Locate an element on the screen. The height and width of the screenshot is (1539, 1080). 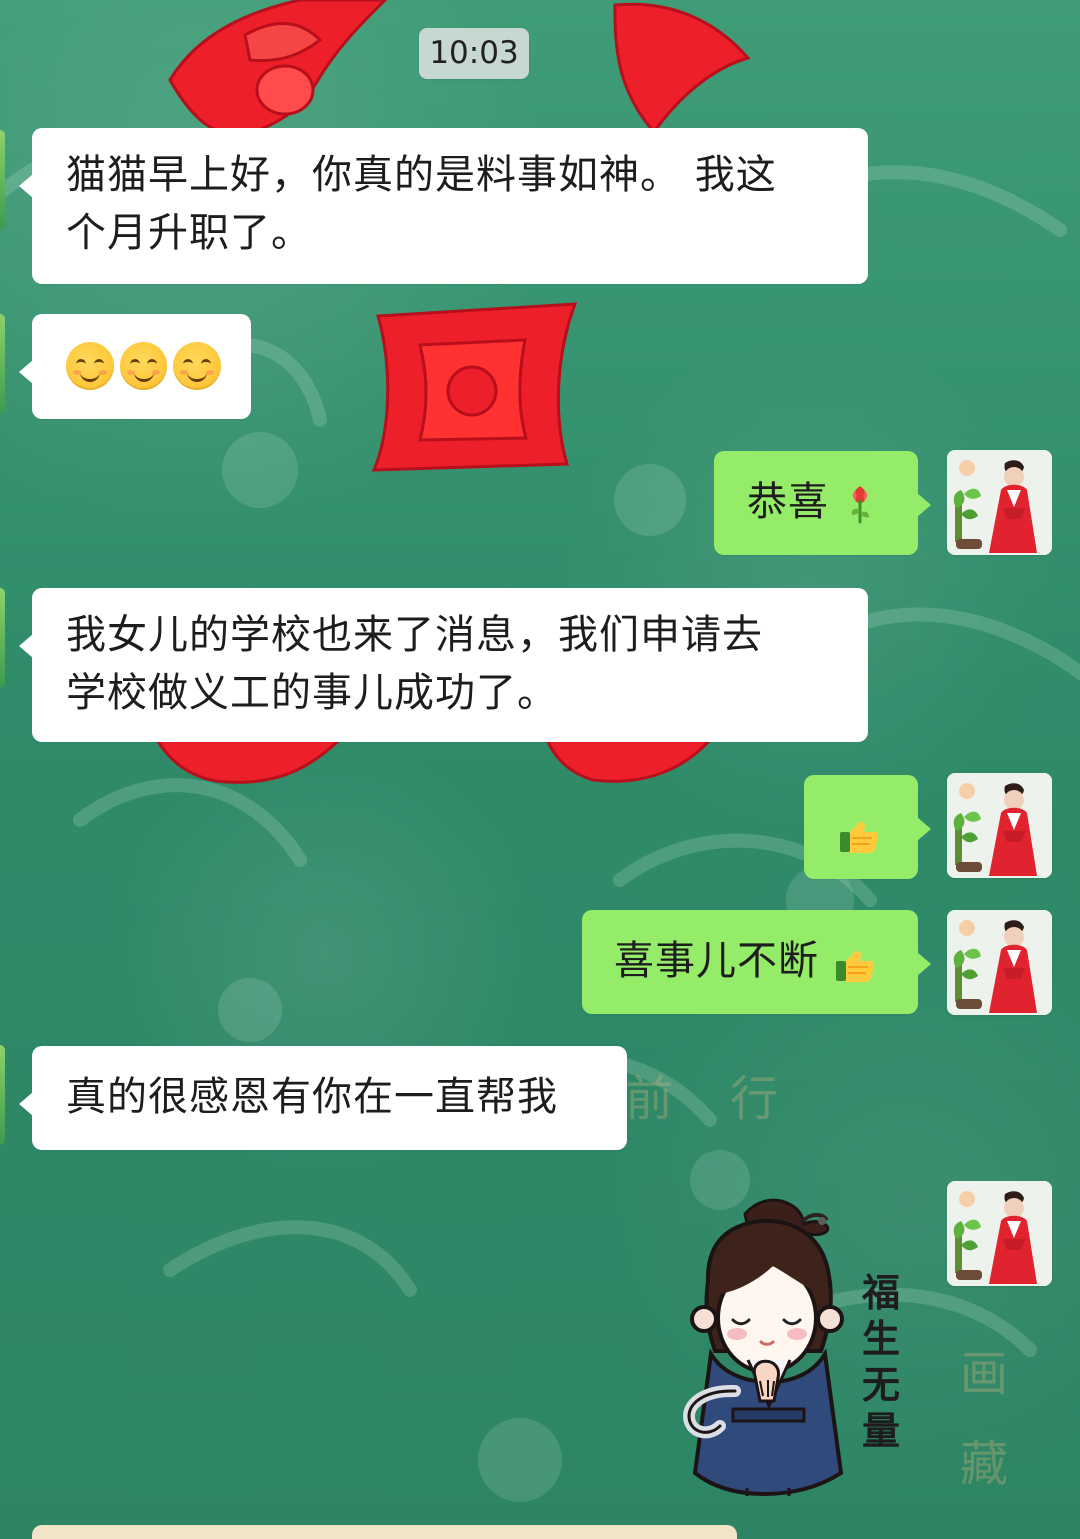
message-text: 我女儿的学校也来了消息，我们申请去 学校做义工的事儿成功了。 is located at coordinates (414, 664).